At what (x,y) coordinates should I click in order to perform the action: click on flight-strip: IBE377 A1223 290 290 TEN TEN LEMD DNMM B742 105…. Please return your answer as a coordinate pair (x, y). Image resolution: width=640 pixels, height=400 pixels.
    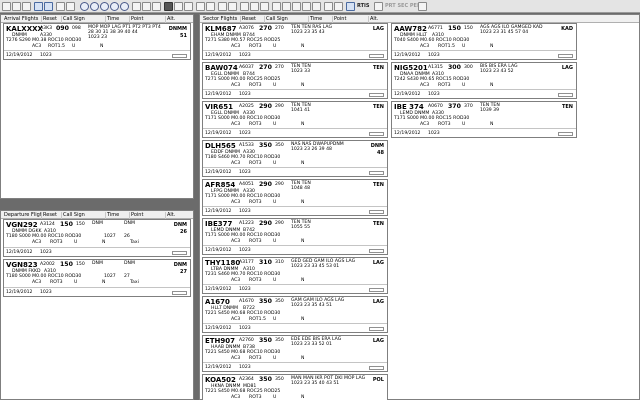
    Looking at the image, I should click on (295, 236).